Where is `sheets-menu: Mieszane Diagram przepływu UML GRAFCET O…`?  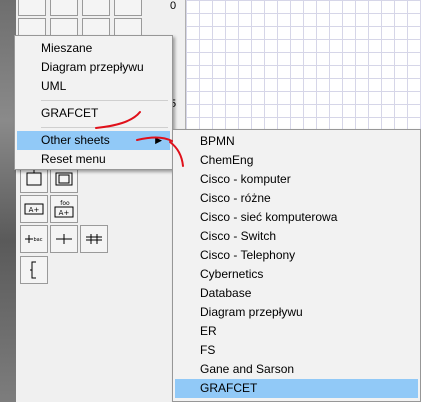 sheets-menu: Mieszane Diagram przepływu UML GRAFCET O… is located at coordinates (93, 102).